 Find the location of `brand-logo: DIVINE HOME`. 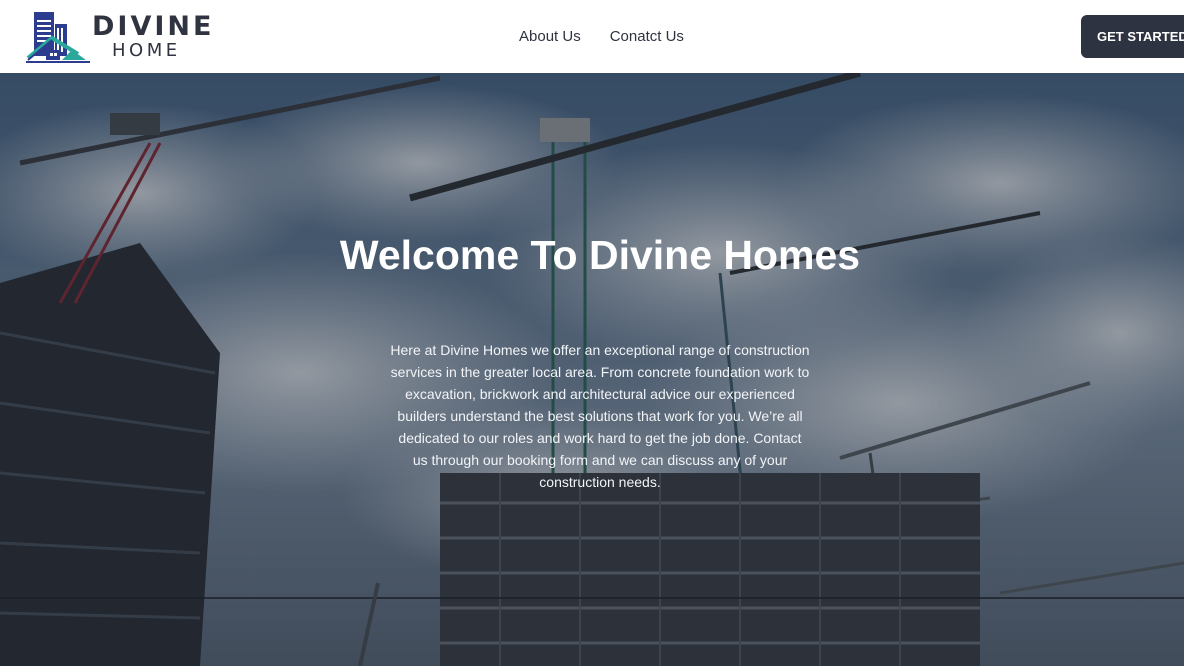

brand-logo: DIVINE HOME is located at coordinates (121, 37).